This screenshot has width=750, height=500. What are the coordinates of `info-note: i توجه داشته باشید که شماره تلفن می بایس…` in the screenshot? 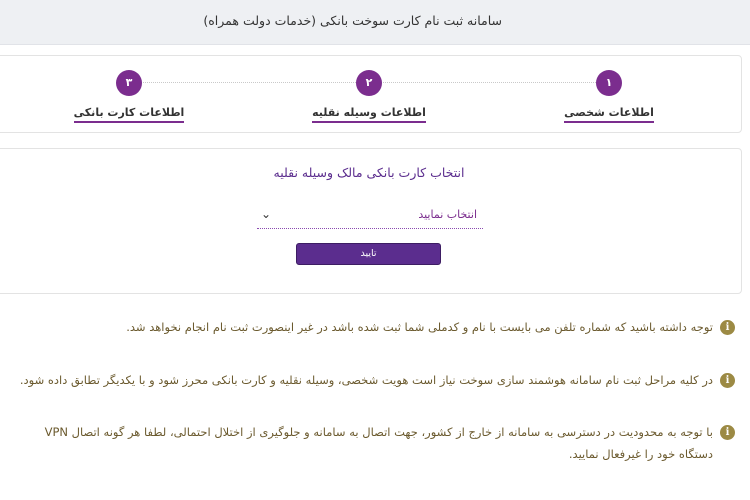 It's located at (375, 327).